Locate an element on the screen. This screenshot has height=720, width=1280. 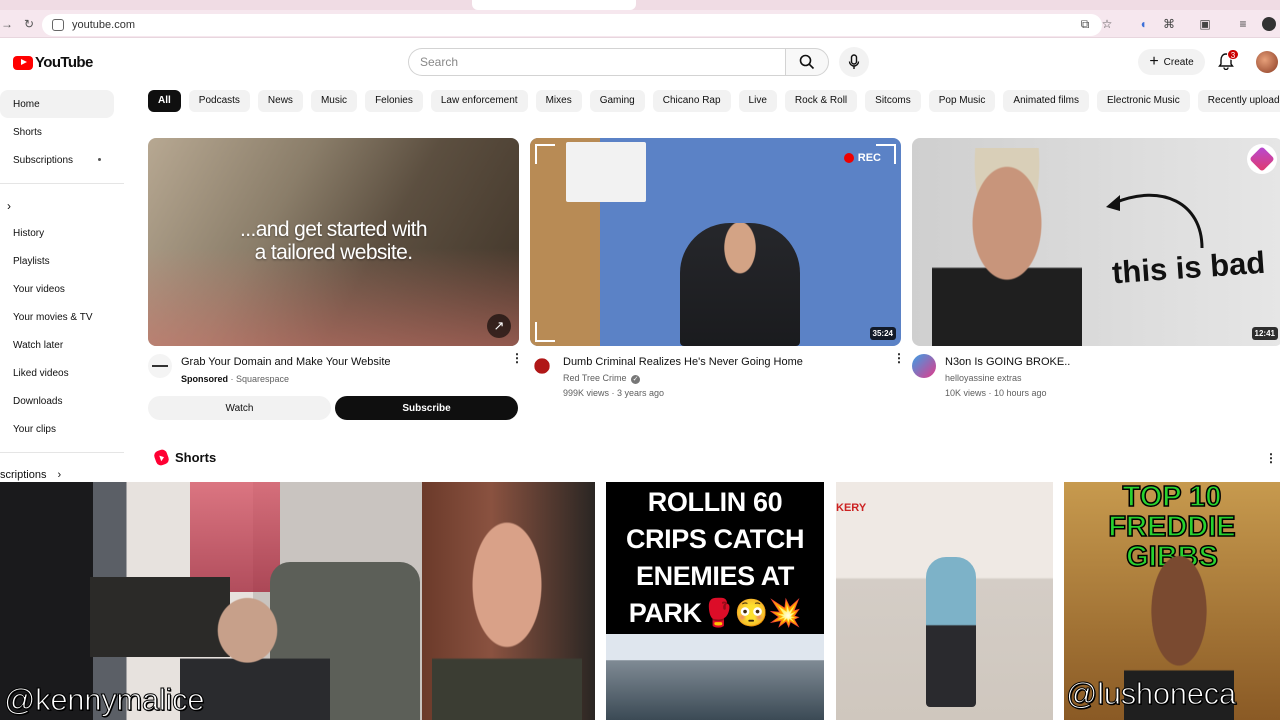
sidebar-item-label: Your clips is located at coordinates (34, 429).